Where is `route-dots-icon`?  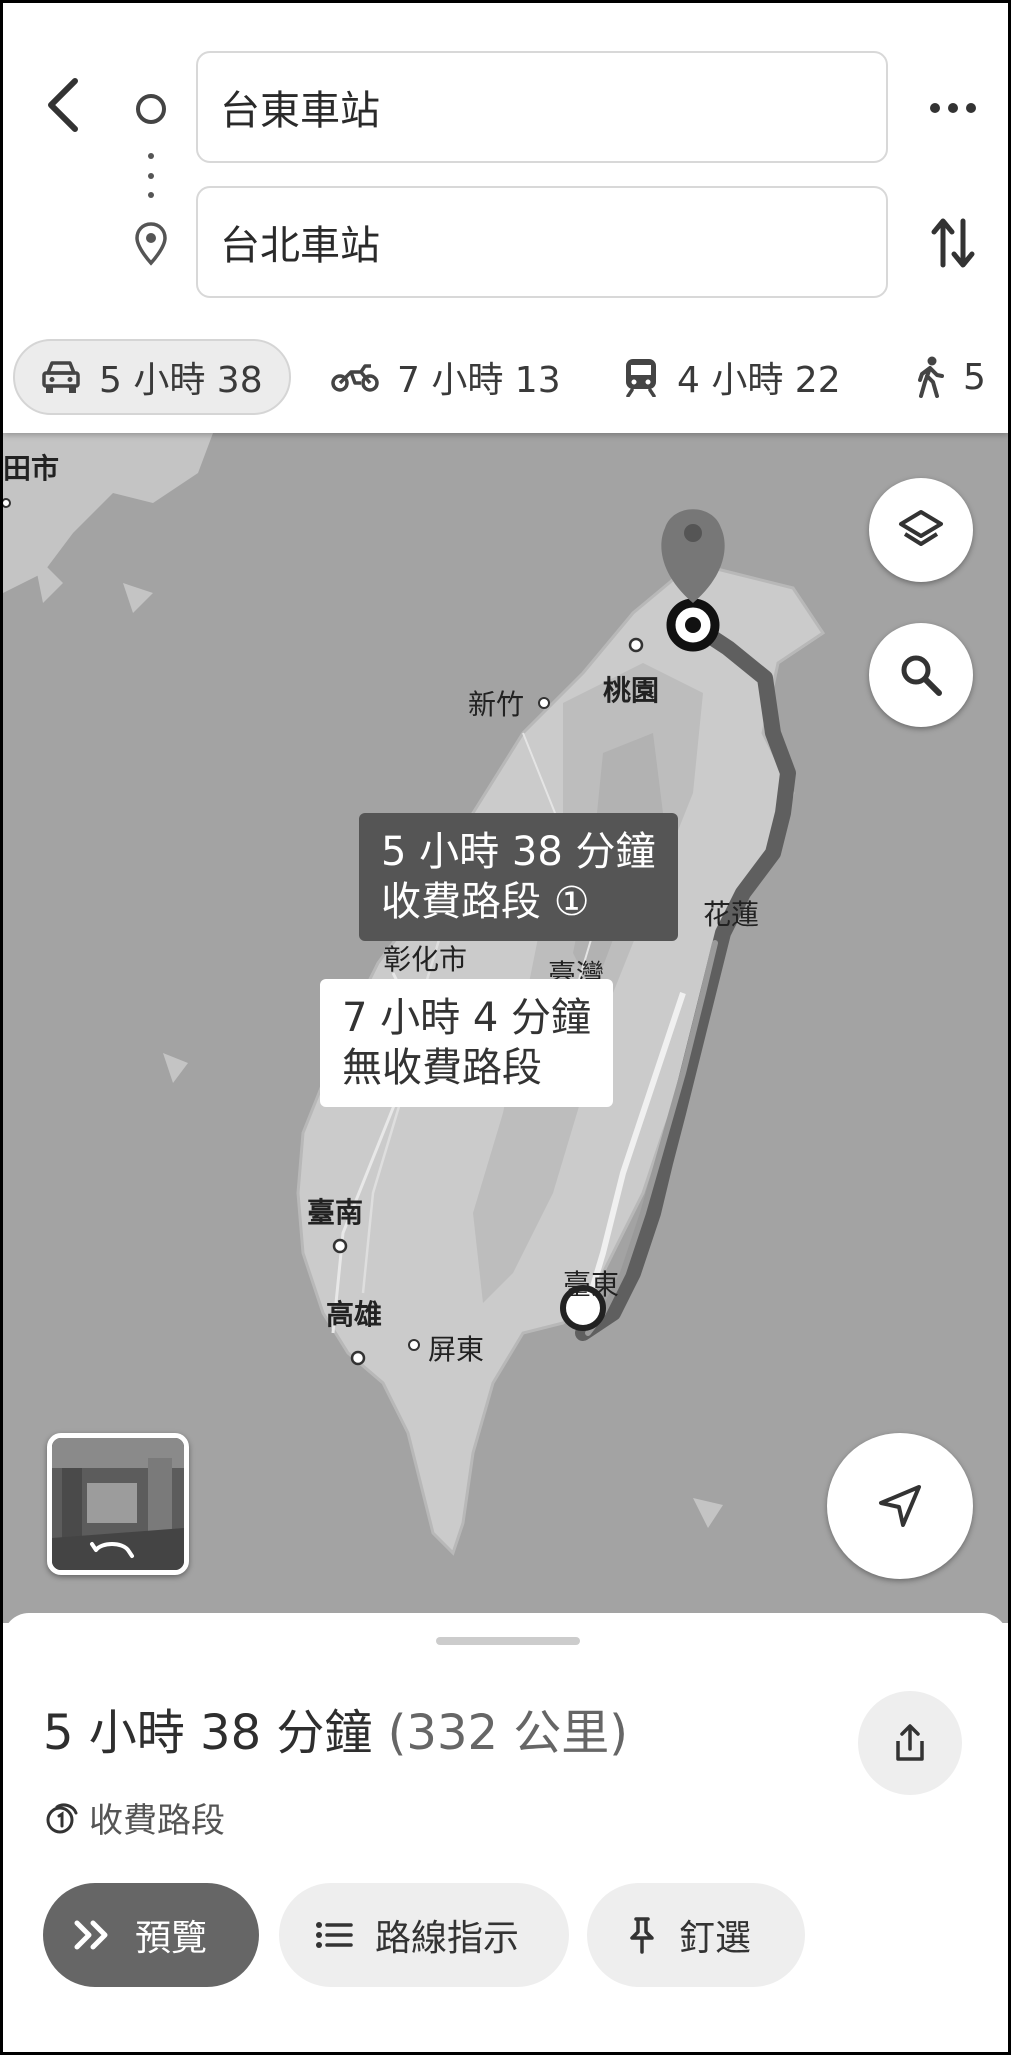
route-dots-icon is located at coordinates (151, 175).